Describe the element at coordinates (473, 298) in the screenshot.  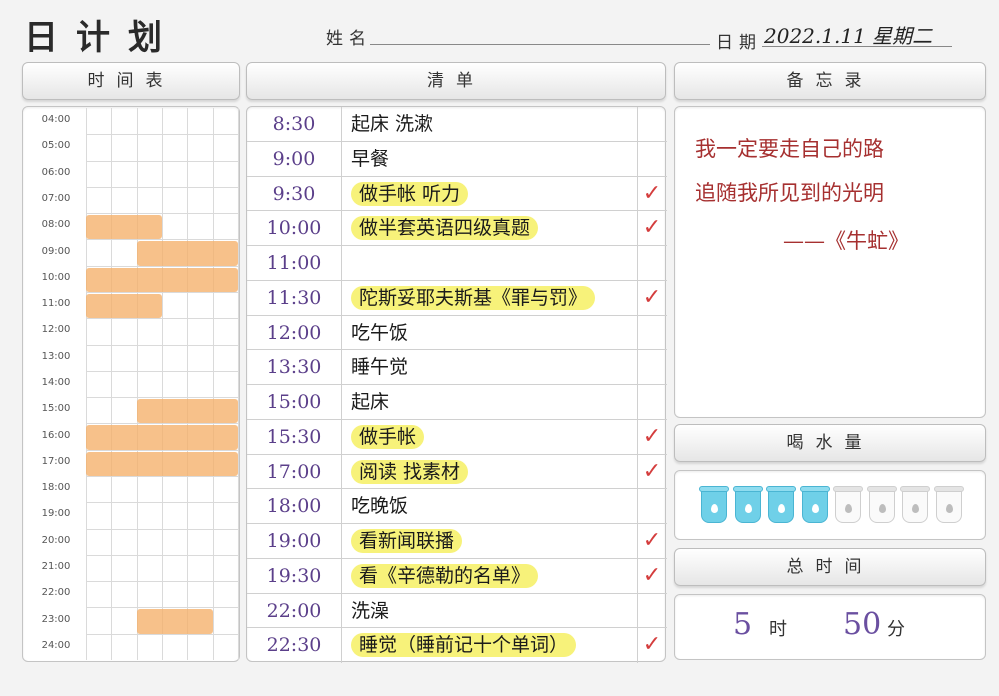
I see `row-task: 陀斯妥耶夫斯基《罪与罚》` at that location.